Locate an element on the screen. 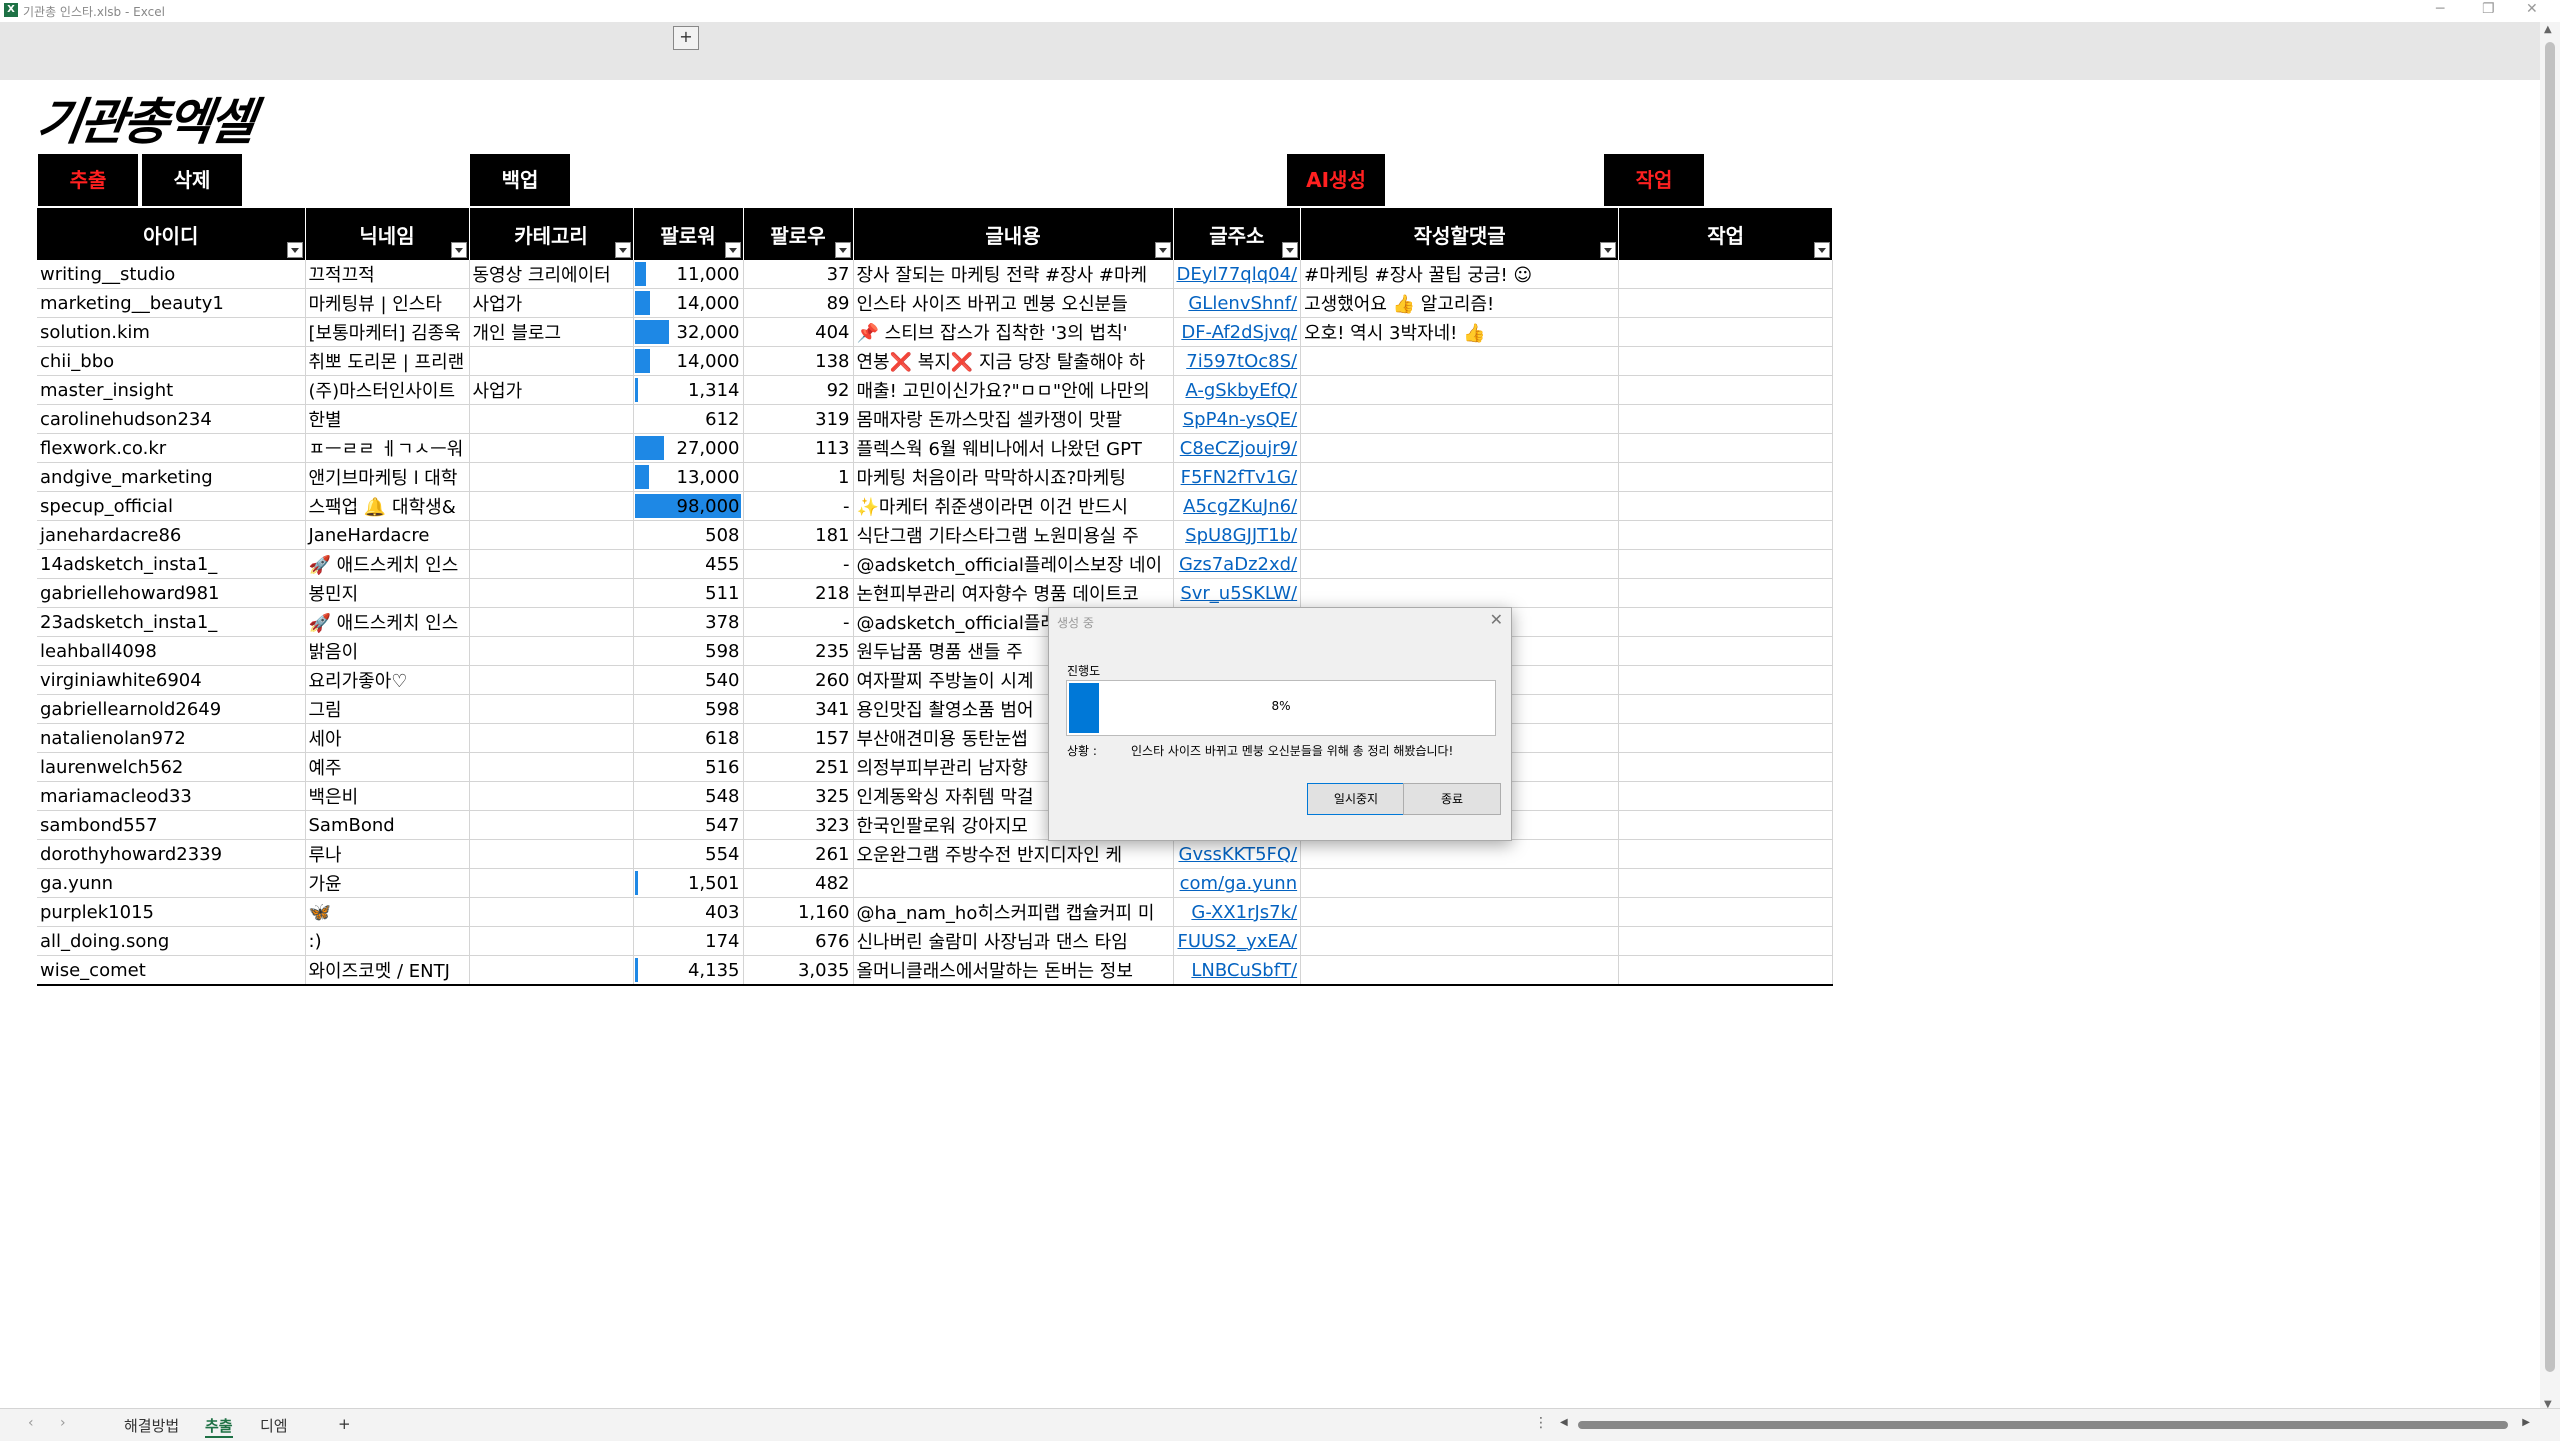  cell-url: F5FN2fTv1G/ is located at coordinates (1237, 477).